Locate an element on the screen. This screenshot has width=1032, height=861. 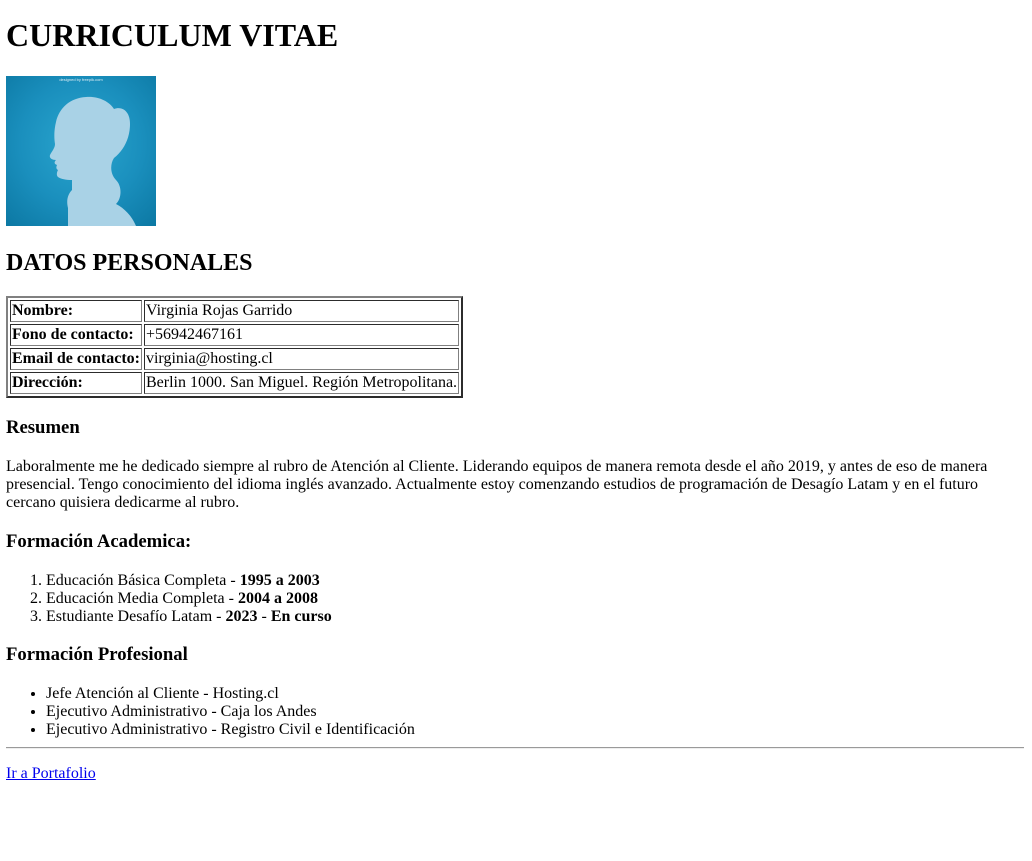
phone-value: +56942467161 is located at coordinates (301, 335).